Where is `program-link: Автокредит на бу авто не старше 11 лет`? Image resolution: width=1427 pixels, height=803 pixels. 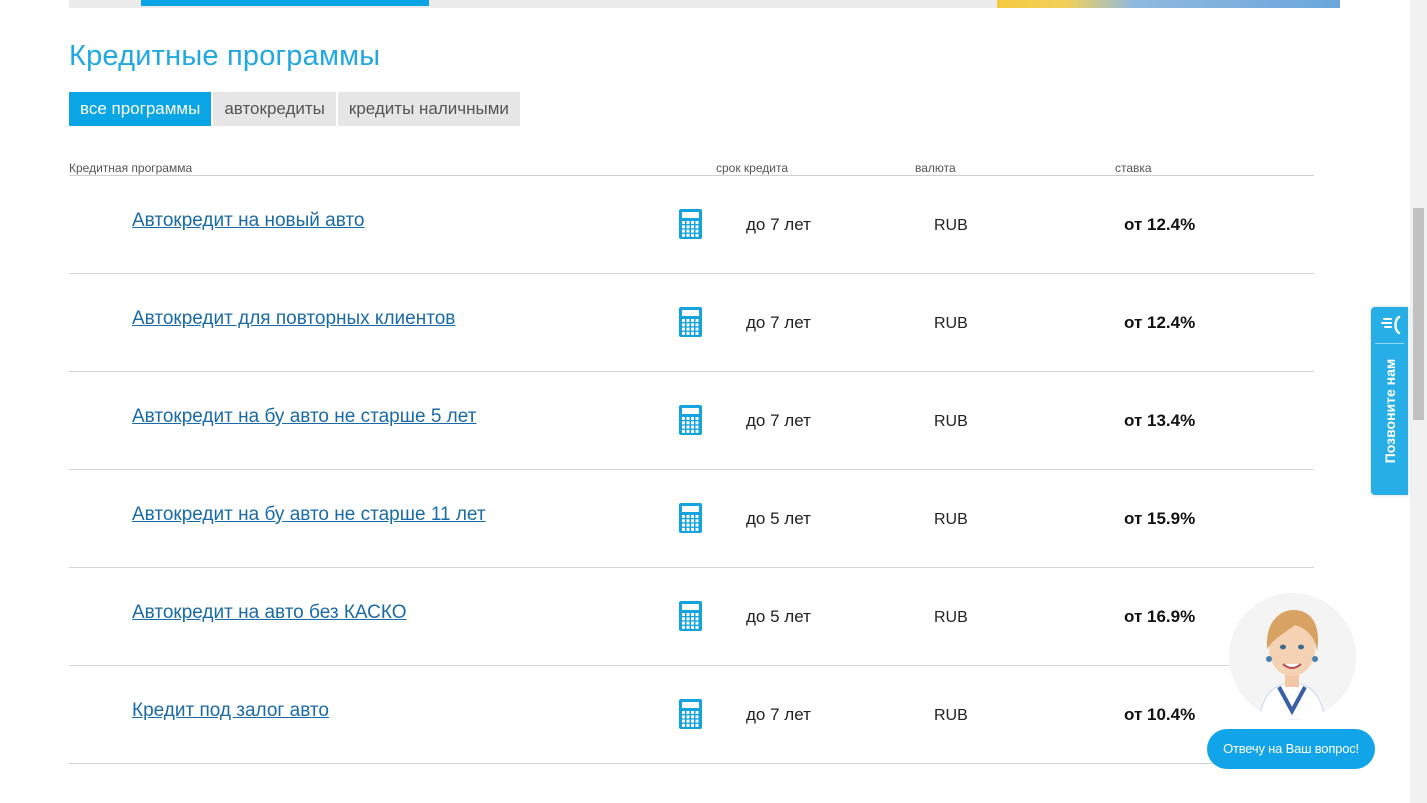
program-link: Автокредит на бу авто не старше 11 лет is located at coordinates (309, 515).